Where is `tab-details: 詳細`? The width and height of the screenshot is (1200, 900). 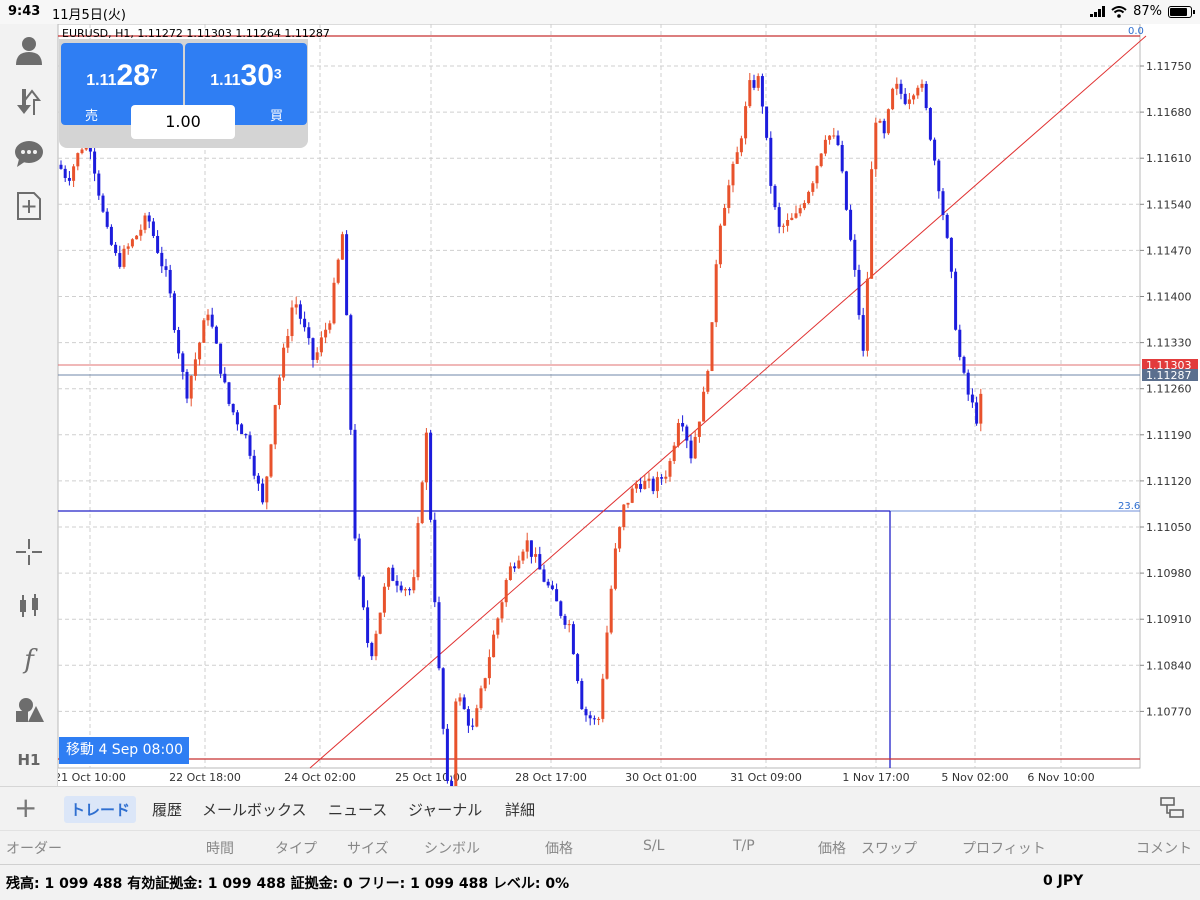 tab-details: 詳細 is located at coordinates (520, 809).